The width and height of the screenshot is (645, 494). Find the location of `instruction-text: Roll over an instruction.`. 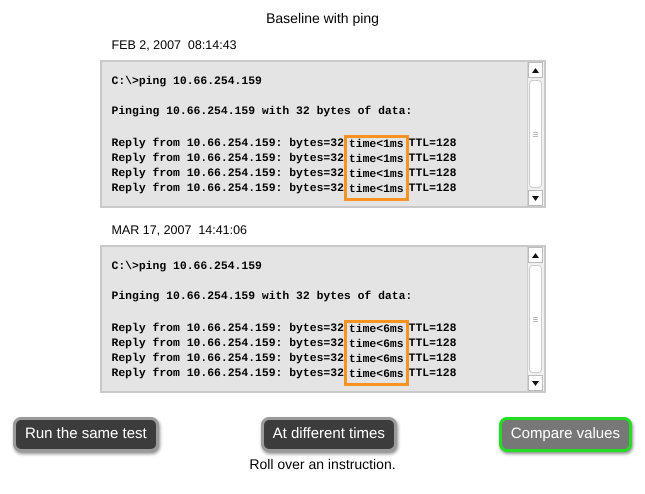

instruction-text: Roll over an instruction. is located at coordinates (322, 464).